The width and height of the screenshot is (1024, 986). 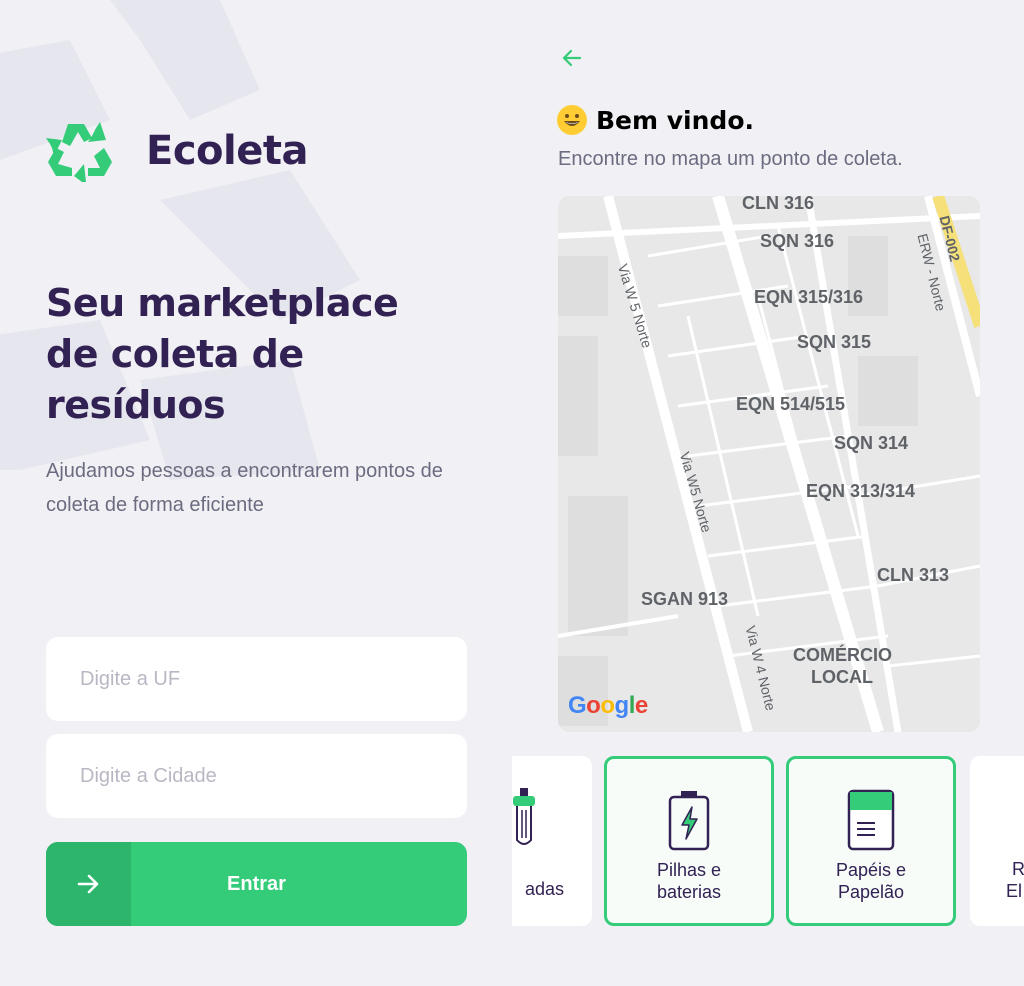 What do you see at coordinates (689, 821) in the screenshot?
I see `battery-icon` at bounding box center [689, 821].